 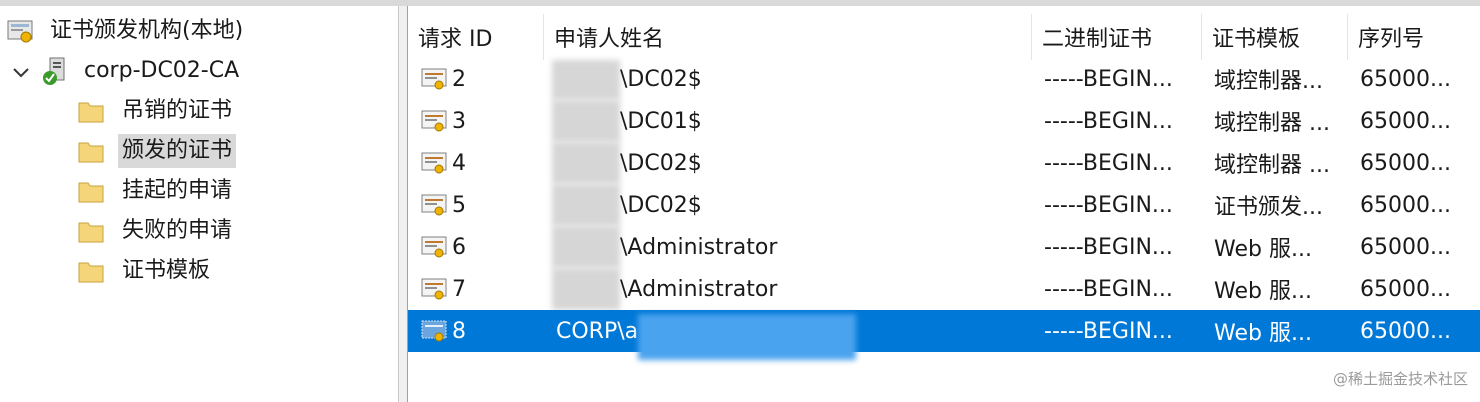 What do you see at coordinates (459, 79) in the screenshot?
I see `request-id: 2` at bounding box center [459, 79].